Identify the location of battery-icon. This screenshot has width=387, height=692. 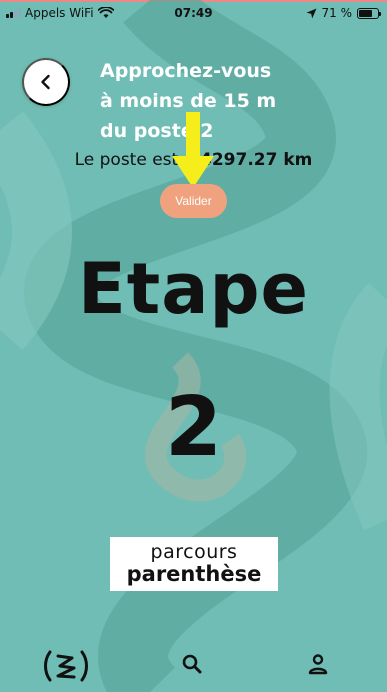
(369, 13).